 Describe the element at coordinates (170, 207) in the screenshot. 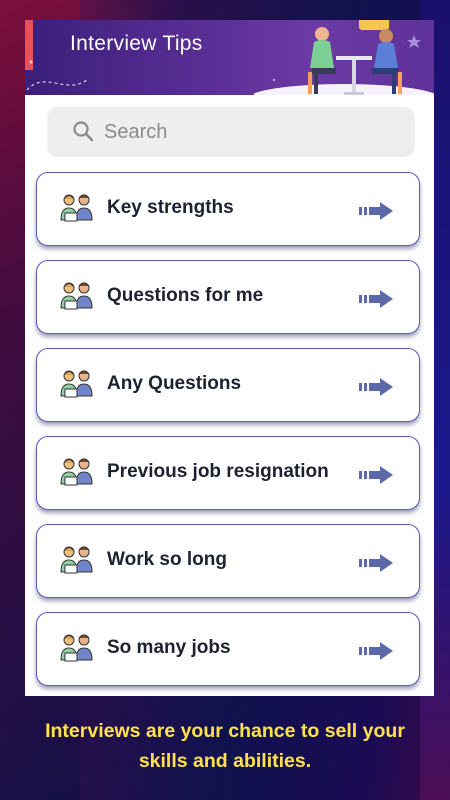

I see `list-item-label: Key strengths` at that location.